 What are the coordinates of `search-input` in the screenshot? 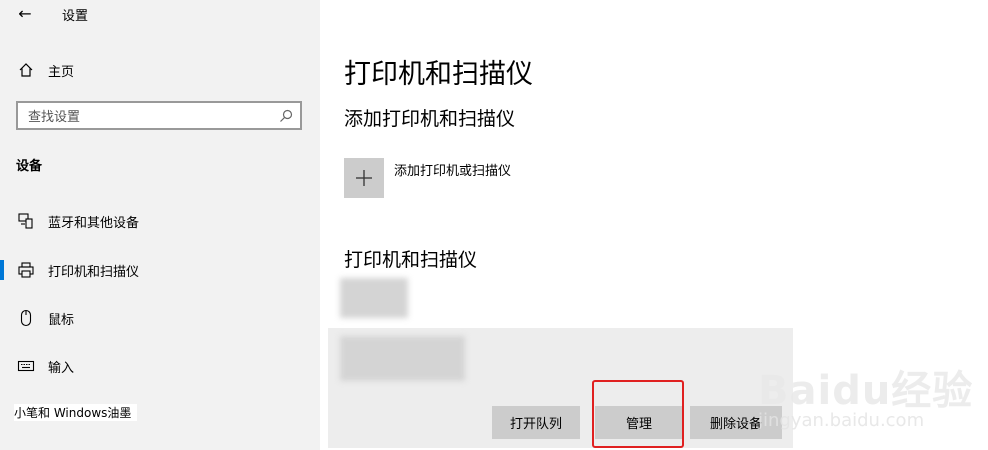 It's located at (148, 117).